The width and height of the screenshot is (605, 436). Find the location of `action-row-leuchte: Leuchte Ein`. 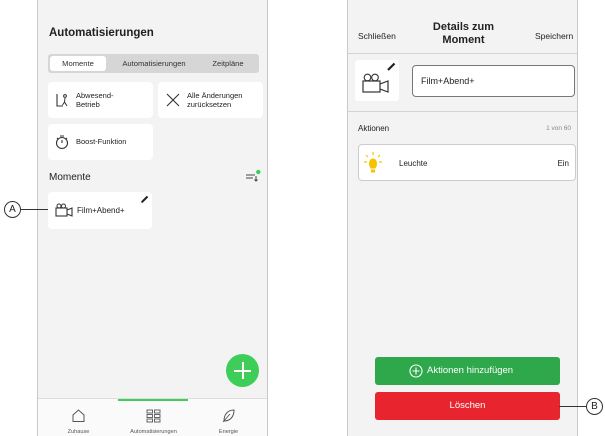

action-row-leuchte: Leuchte Ein is located at coordinates (467, 162).